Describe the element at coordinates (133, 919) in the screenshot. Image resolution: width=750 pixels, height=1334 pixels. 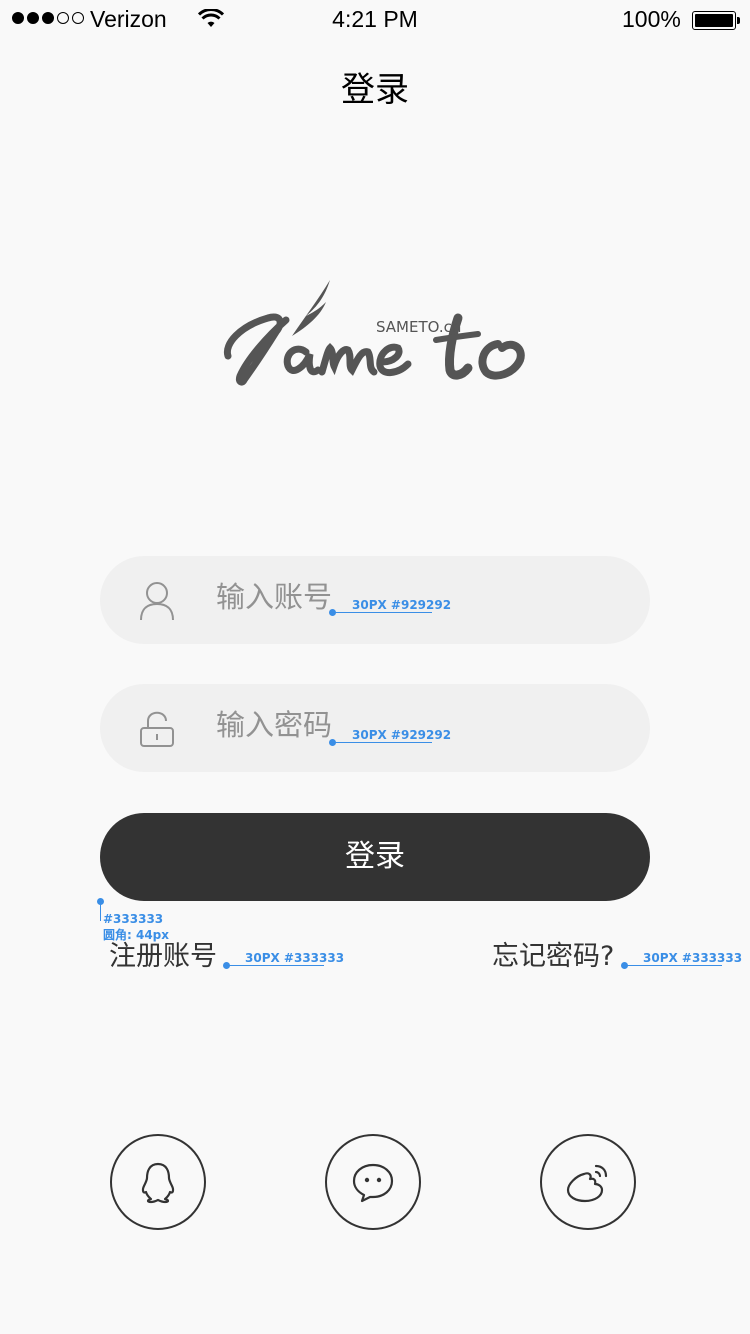
I see `annotation-button-color: #333333` at that location.